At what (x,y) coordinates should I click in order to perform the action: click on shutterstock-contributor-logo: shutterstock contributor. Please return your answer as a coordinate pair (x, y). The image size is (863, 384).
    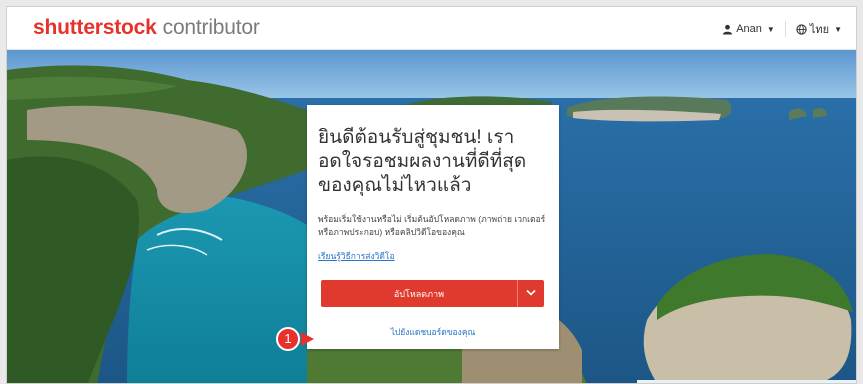
    Looking at the image, I should click on (146, 28).